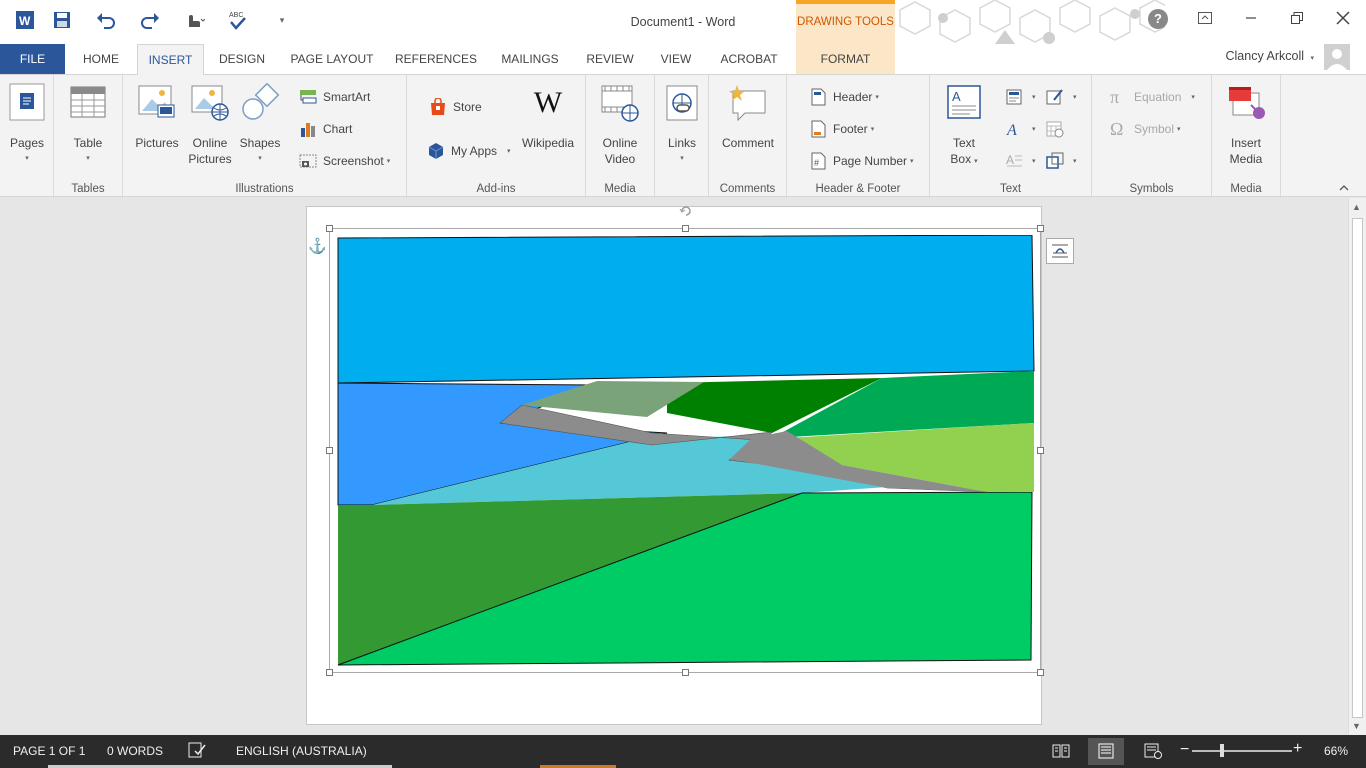 The height and width of the screenshot is (768, 1366). I want to click on shapes-button: Shapes ▾, so click(260, 124).